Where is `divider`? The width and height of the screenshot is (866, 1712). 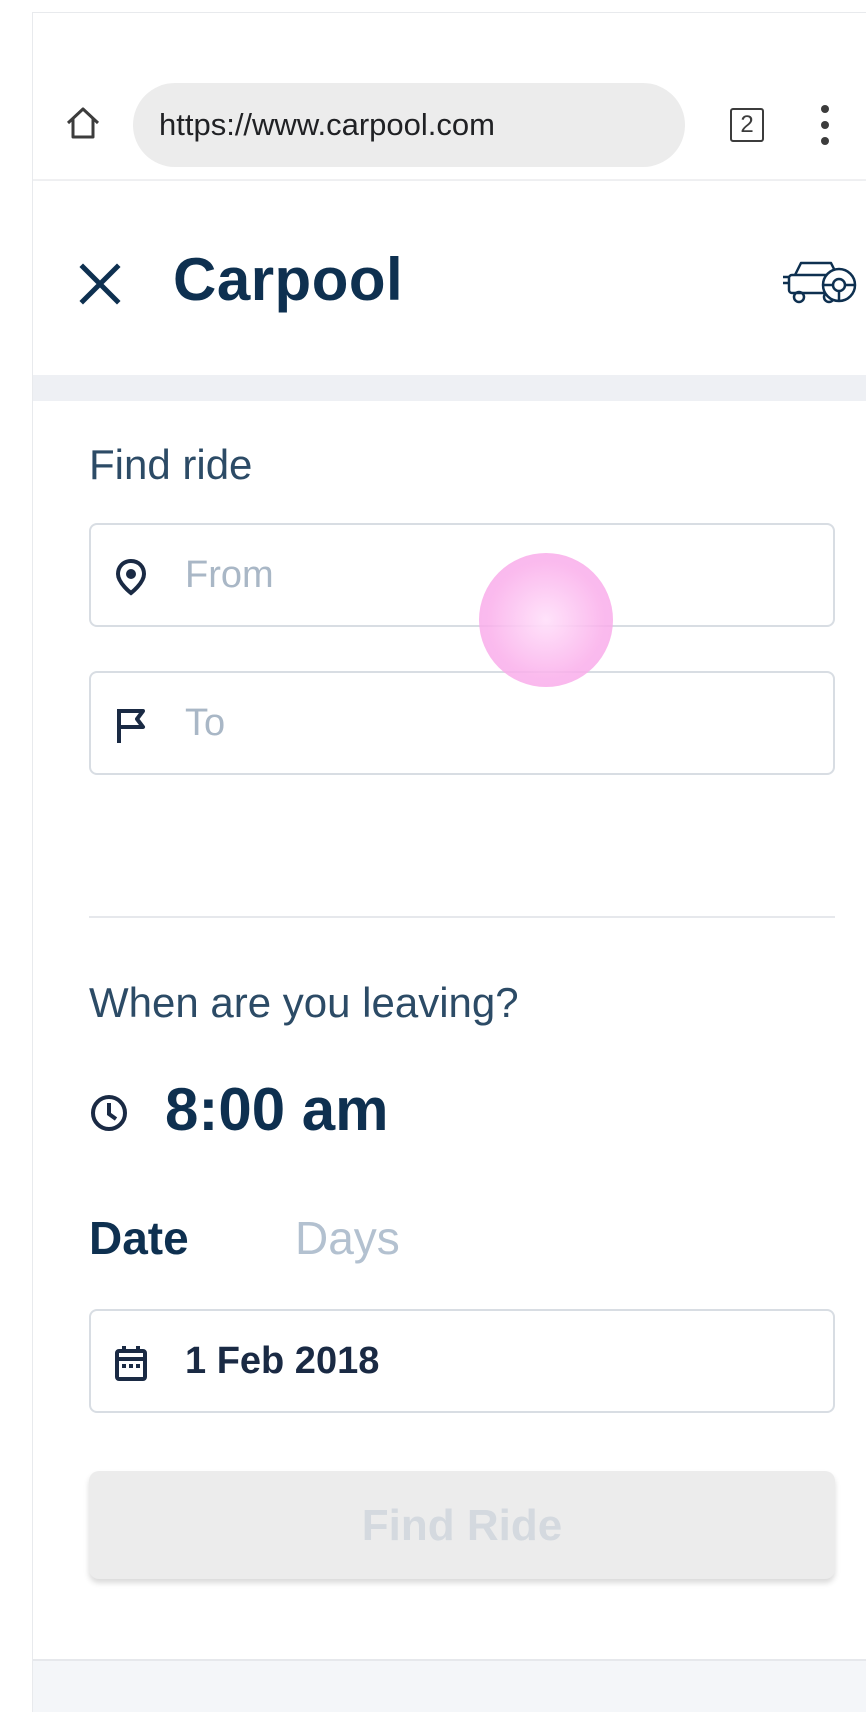
divider is located at coordinates (462, 917).